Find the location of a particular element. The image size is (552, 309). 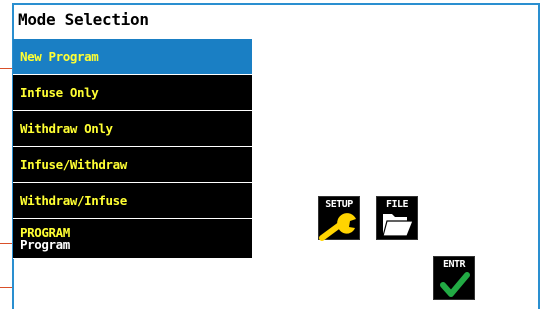

menu-item-new-program: New Program is located at coordinates (132, 57).